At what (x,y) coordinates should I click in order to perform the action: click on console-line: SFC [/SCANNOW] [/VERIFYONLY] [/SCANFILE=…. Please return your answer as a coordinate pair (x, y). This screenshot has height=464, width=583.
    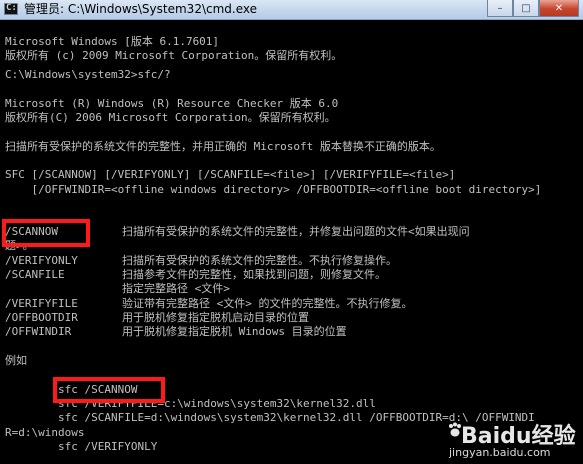
    Looking at the image, I should click on (230, 174).